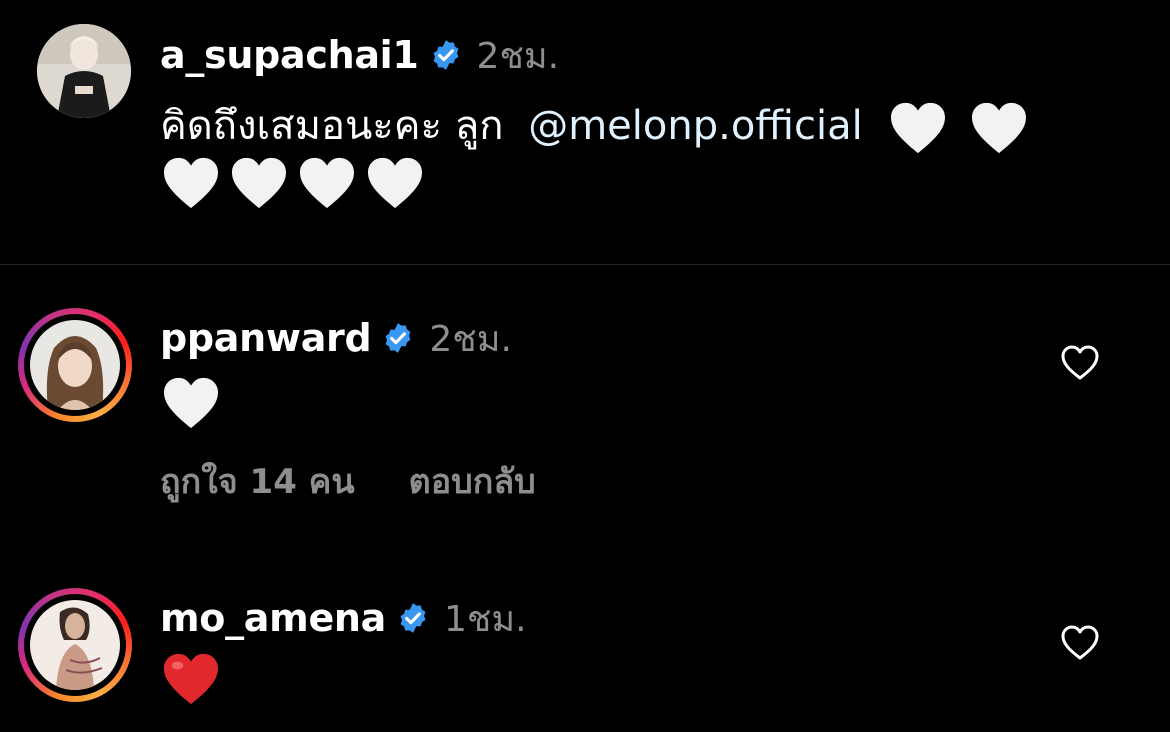 This screenshot has height=732, width=1170. Describe the element at coordinates (266, 338) in the screenshot. I see `username: ppanward` at that location.